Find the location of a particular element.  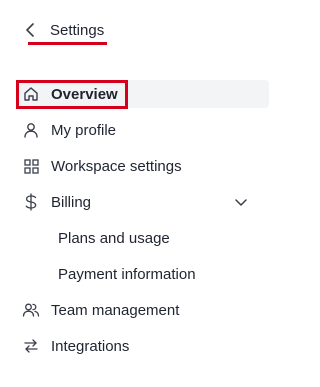

nav-item-overview: Overview is located at coordinates (142, 94).